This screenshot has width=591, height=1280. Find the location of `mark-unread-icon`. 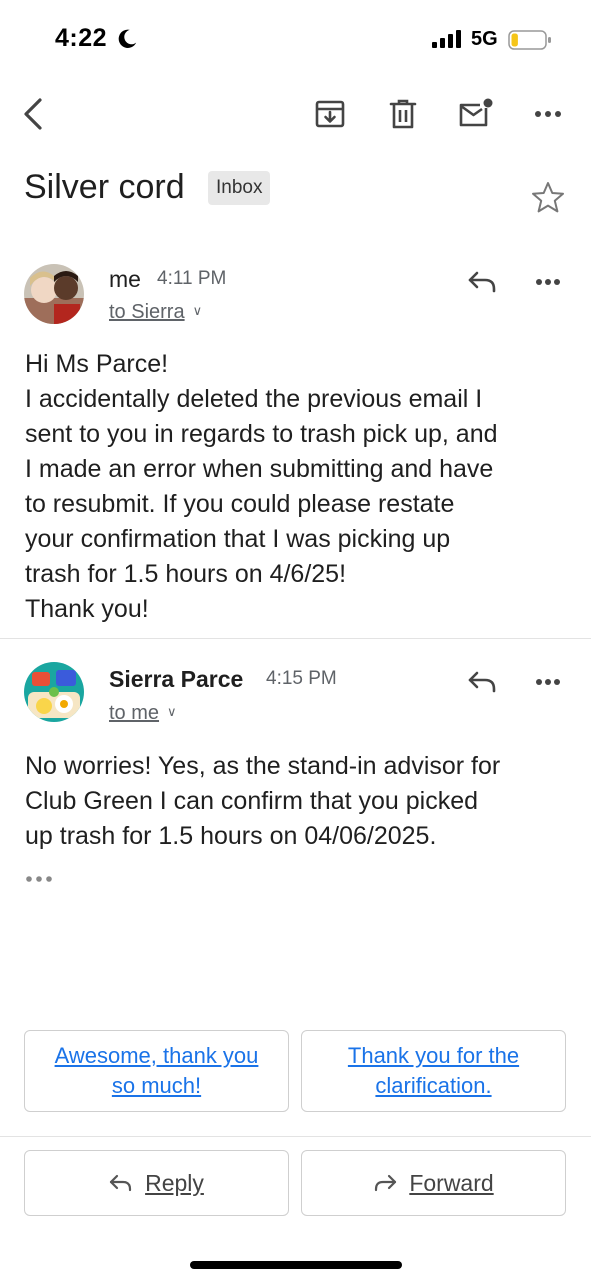

mark-unread-icon is located at coordinates (476, 112).